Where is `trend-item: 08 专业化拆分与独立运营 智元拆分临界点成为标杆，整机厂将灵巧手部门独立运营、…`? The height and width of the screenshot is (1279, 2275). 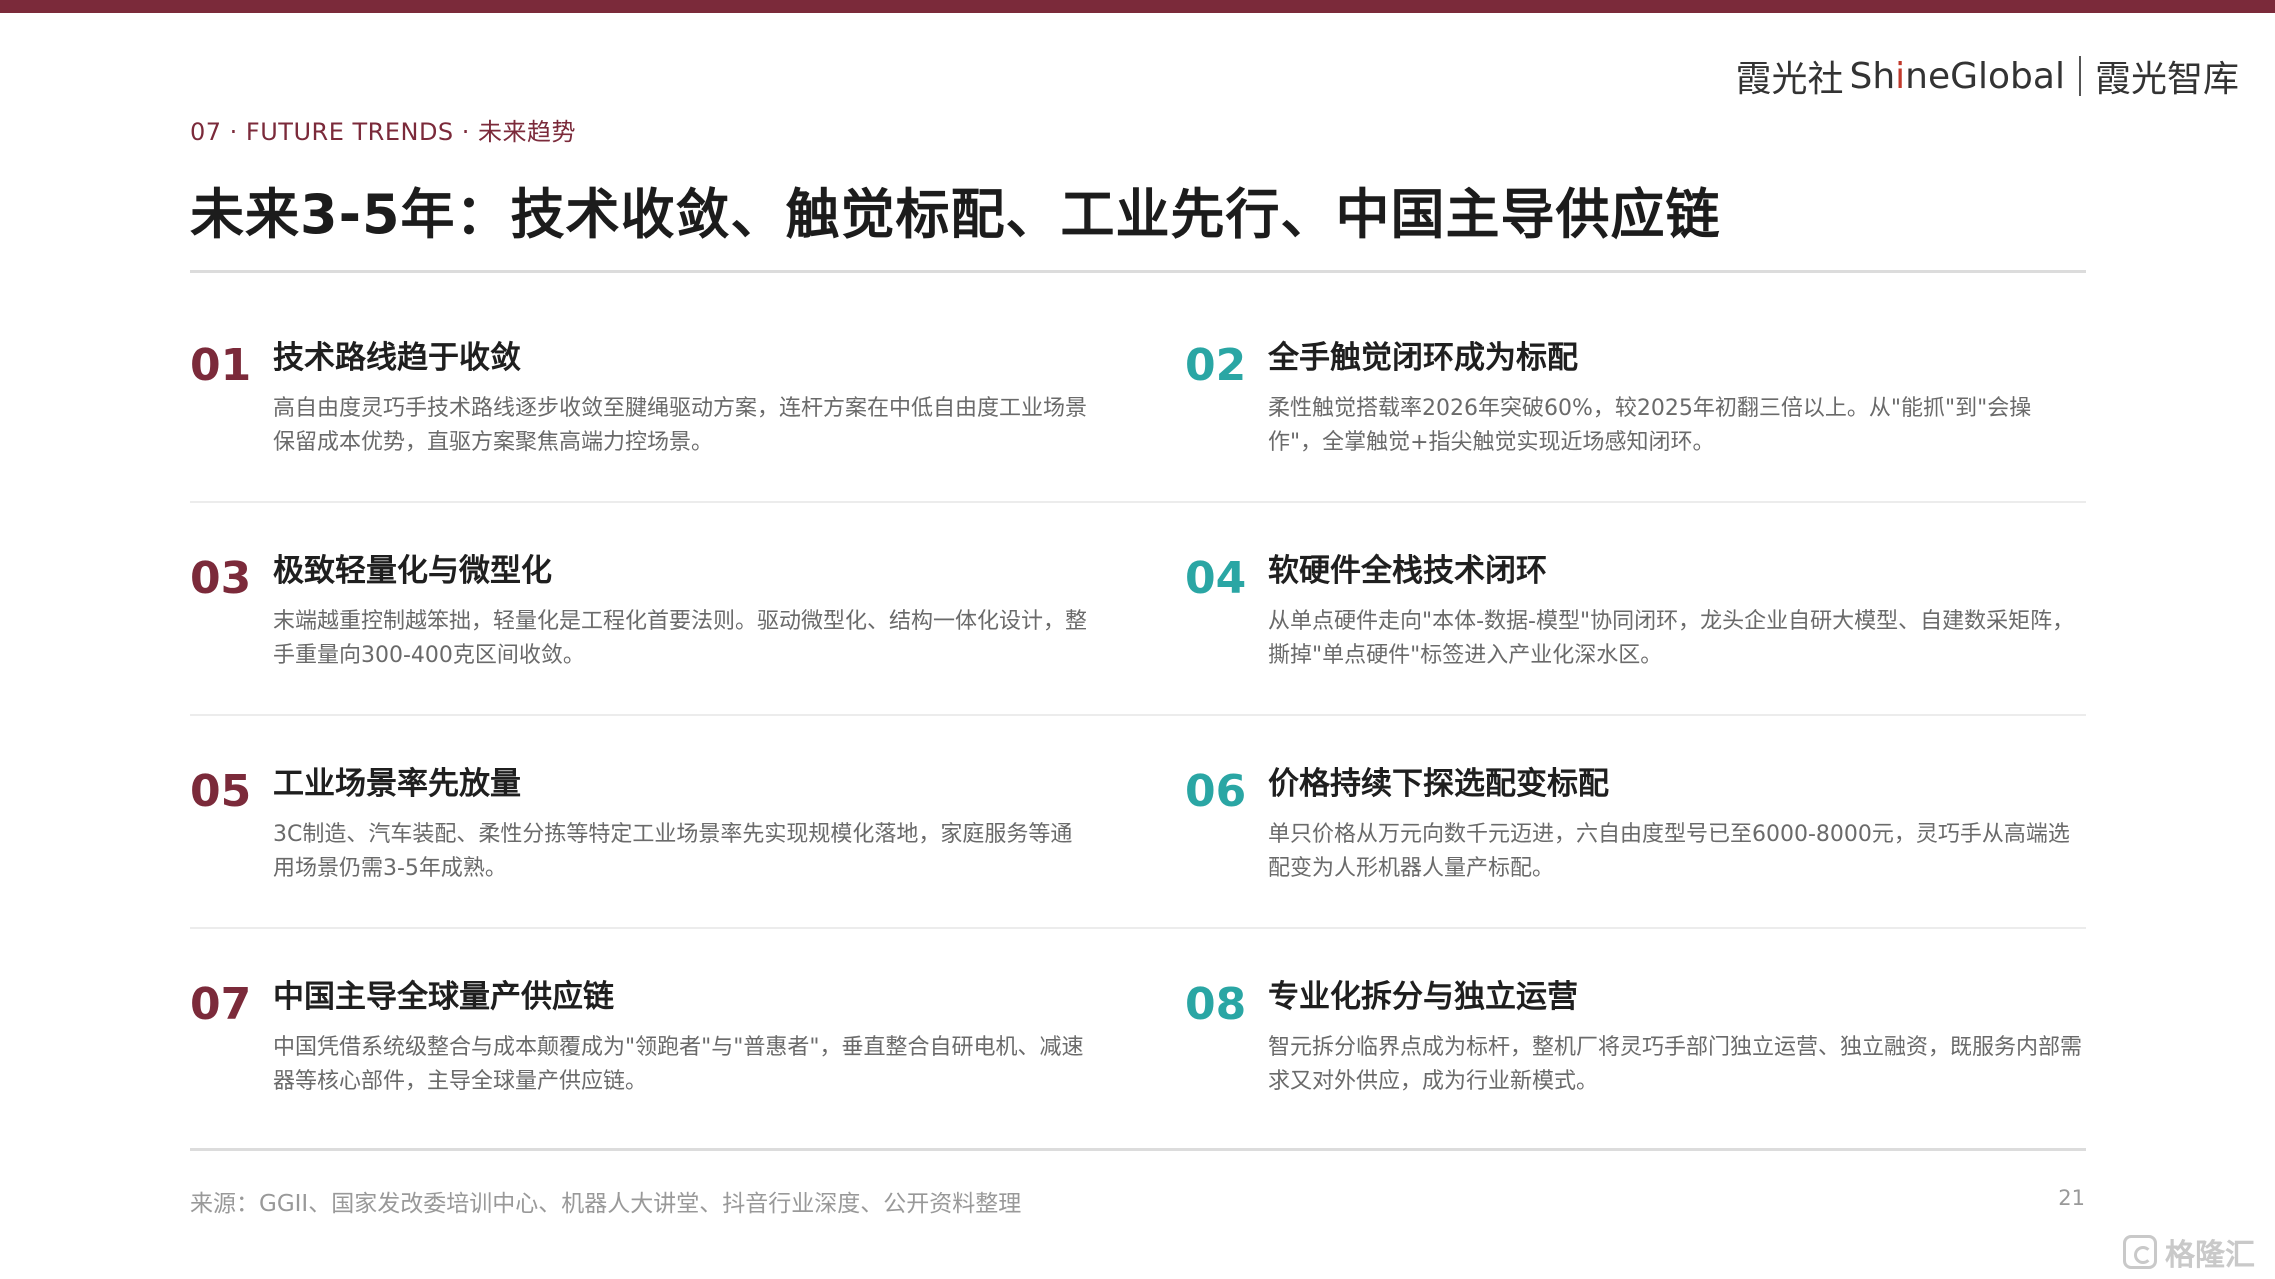
trend-item: 08 专业化拆分与独立运营 智元拆分临界点成为标杆，整机厂将灵巧手部门独立运营、… is located at coordinates (1635, 1046).